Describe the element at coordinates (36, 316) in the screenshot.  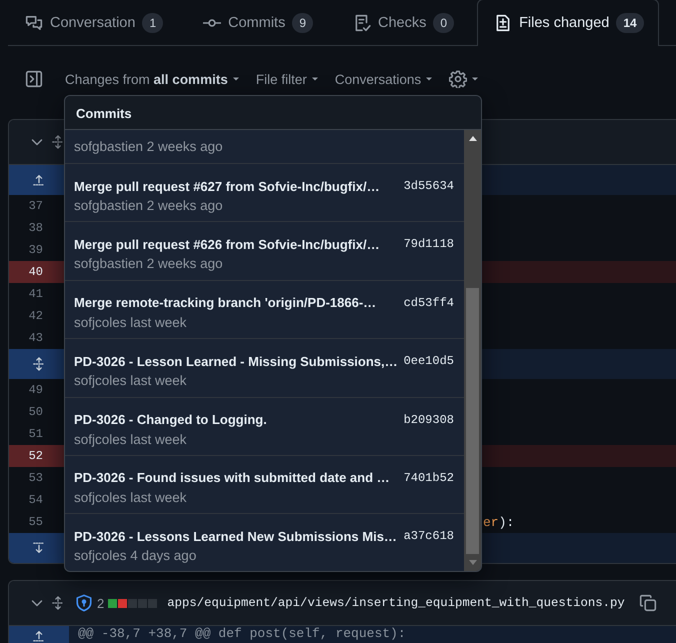
I see `line-number: 42` at that location.